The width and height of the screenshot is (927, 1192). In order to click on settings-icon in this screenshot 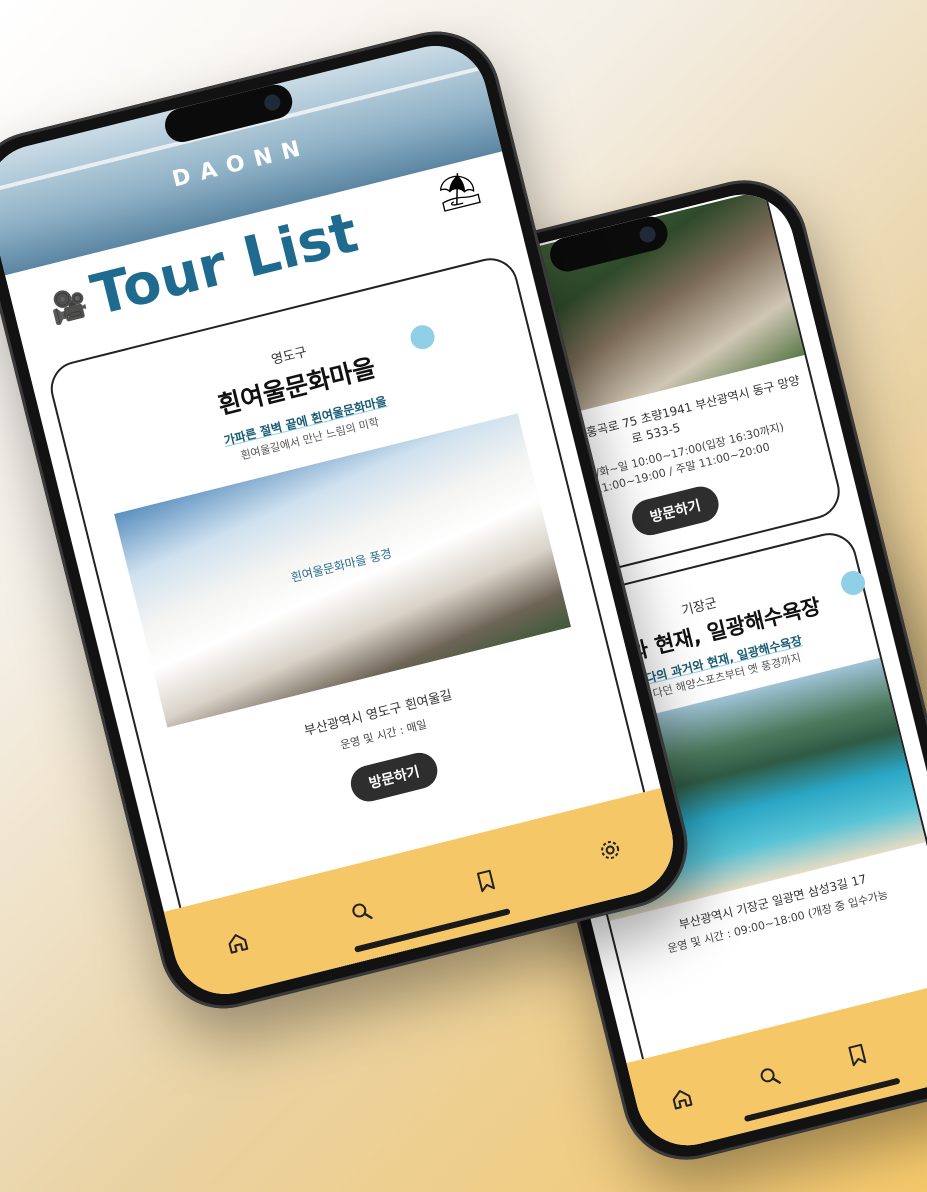, I will do `click(610, 850)`.